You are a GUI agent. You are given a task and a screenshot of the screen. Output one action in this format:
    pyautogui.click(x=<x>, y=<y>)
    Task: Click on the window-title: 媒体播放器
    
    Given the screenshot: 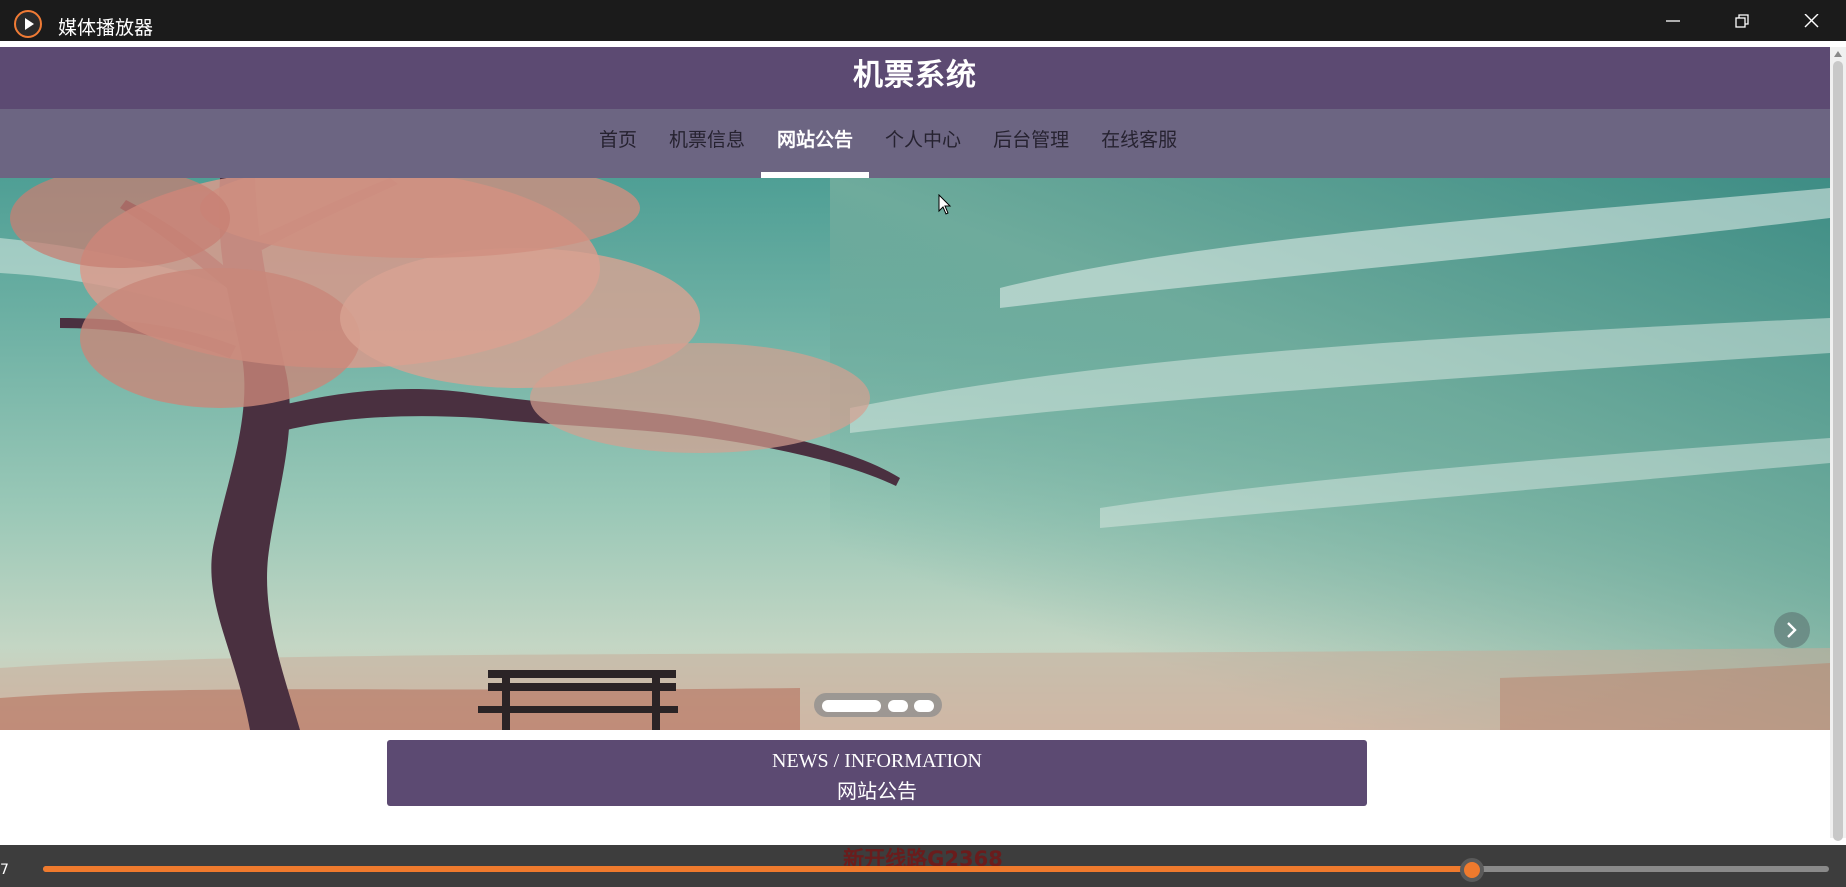 What is the action you would take?
    pyautogui.click(x=106, y=28)
    